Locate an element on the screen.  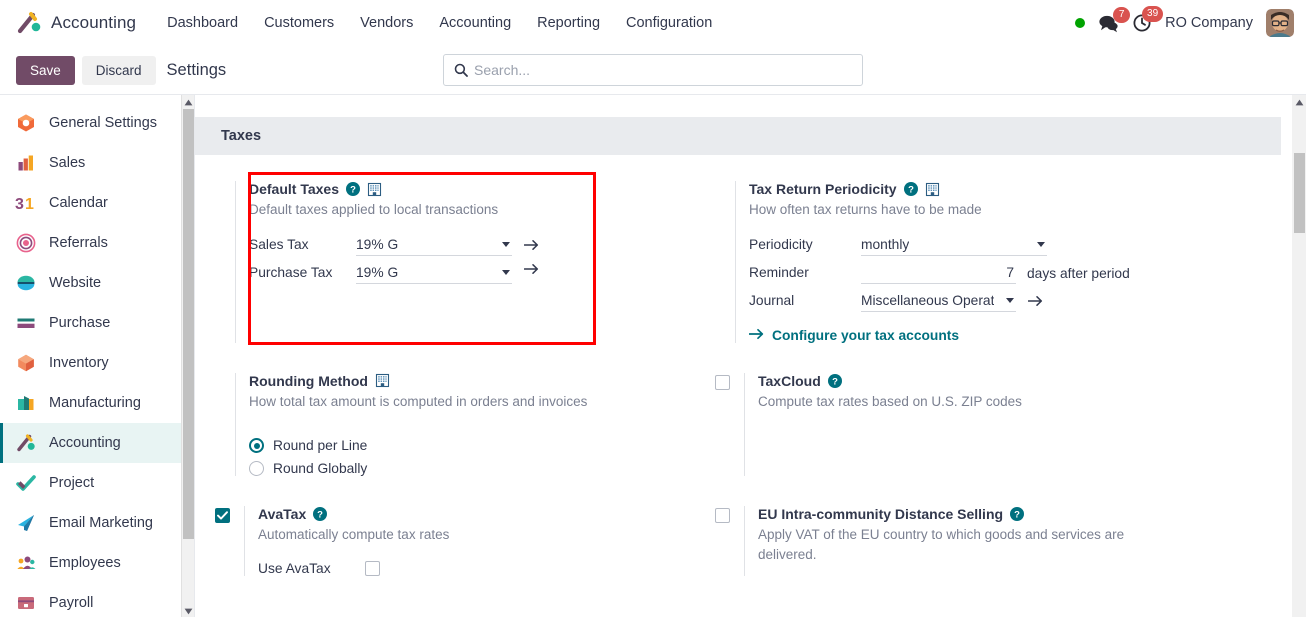
tax-return-periodicity-subtitle: How often tax returns have to be made is located at coordinates (865, 209).